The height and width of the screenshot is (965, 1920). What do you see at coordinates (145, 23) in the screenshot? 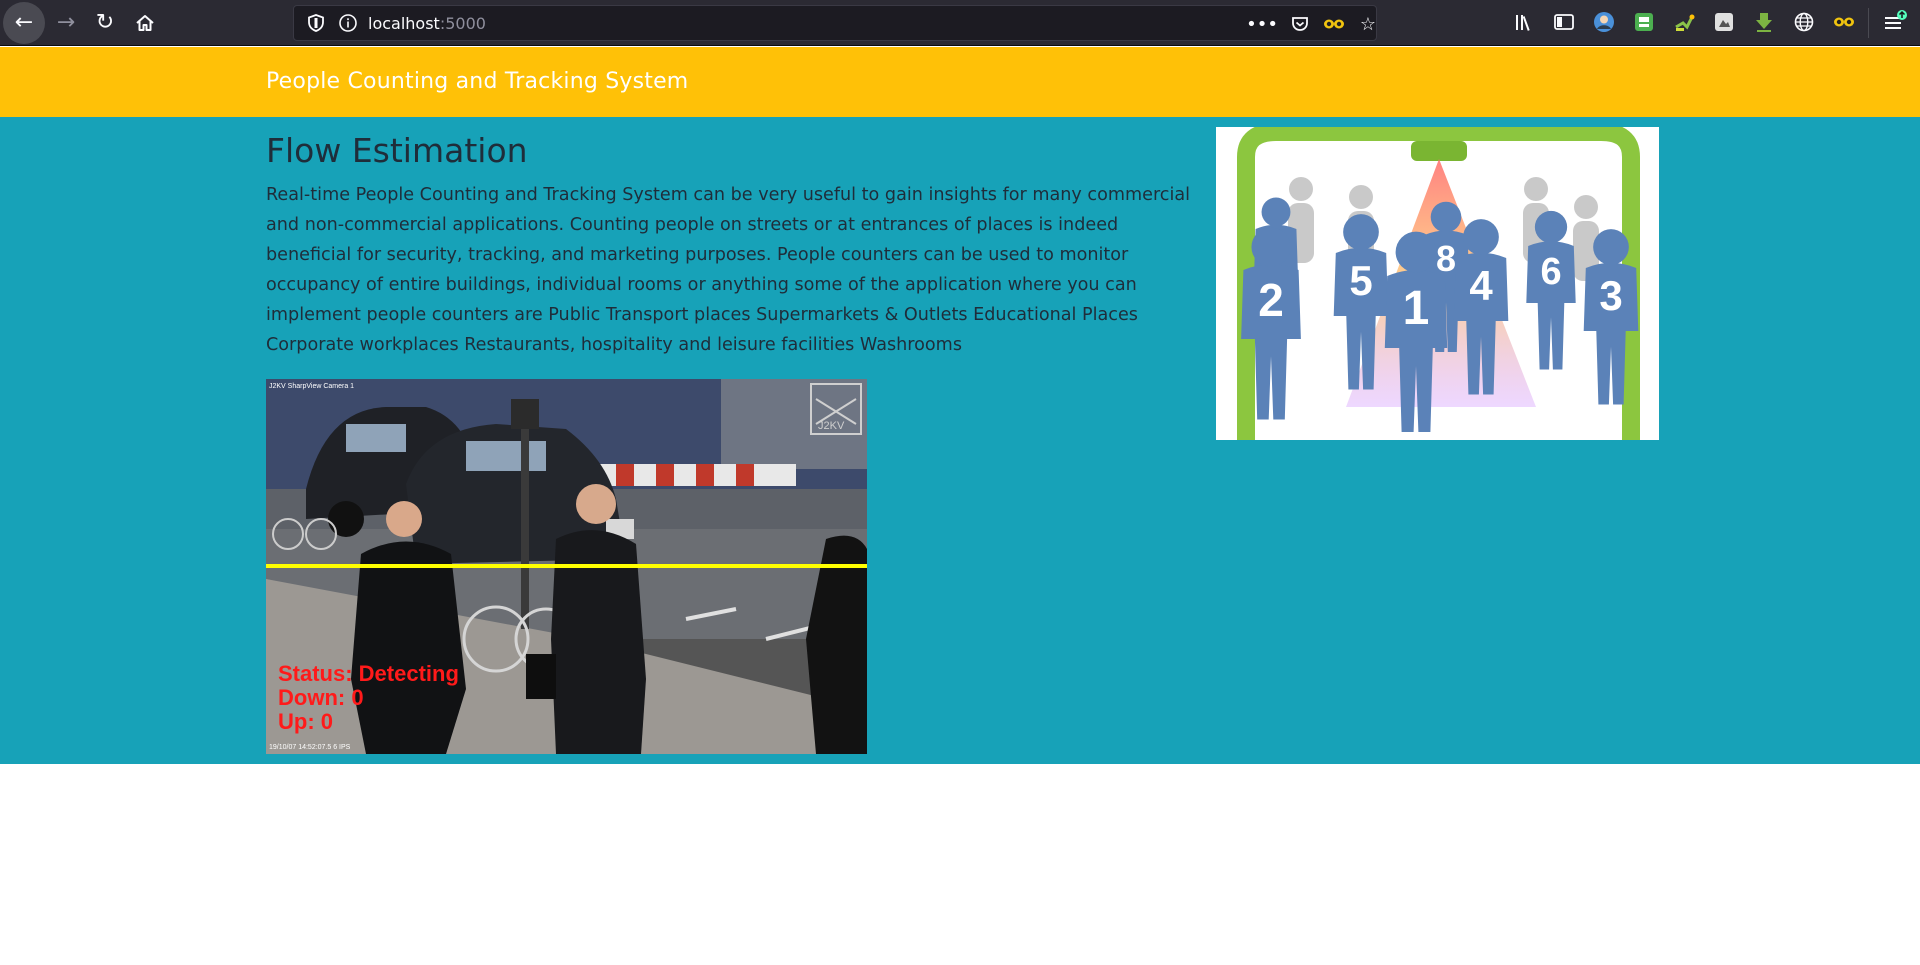
I see `home-icon` at bounding box center [145, 23].